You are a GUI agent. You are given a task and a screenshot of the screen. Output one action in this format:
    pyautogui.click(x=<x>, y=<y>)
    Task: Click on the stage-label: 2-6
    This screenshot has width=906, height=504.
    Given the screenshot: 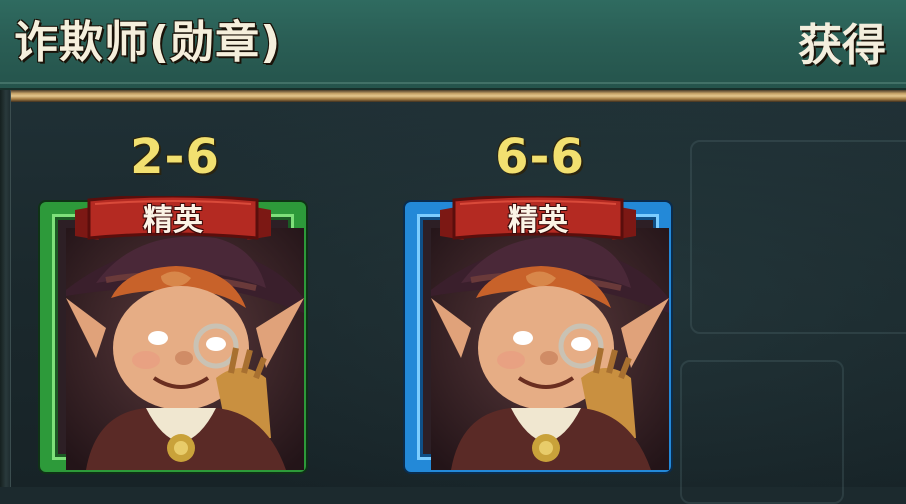 What is the action you would take?
    pyautogui.click(x=175, y=157)
    